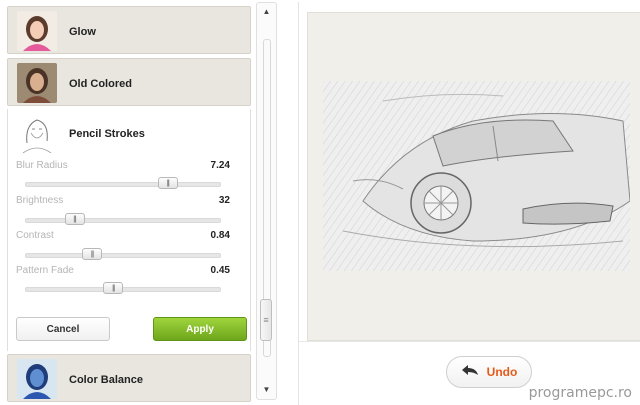  Describe the element at coordinates (42, 165) in the screenshot. I see `blur-radius-label: Blur Radius` at that location.